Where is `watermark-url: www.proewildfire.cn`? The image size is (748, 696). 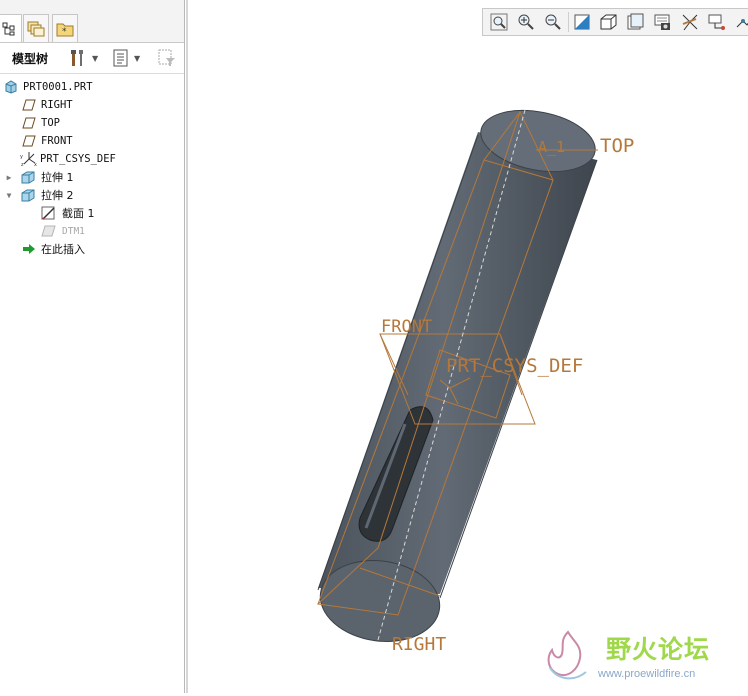
watermark-url: www.proewildfire.cn is located at coordinates (647, 674).